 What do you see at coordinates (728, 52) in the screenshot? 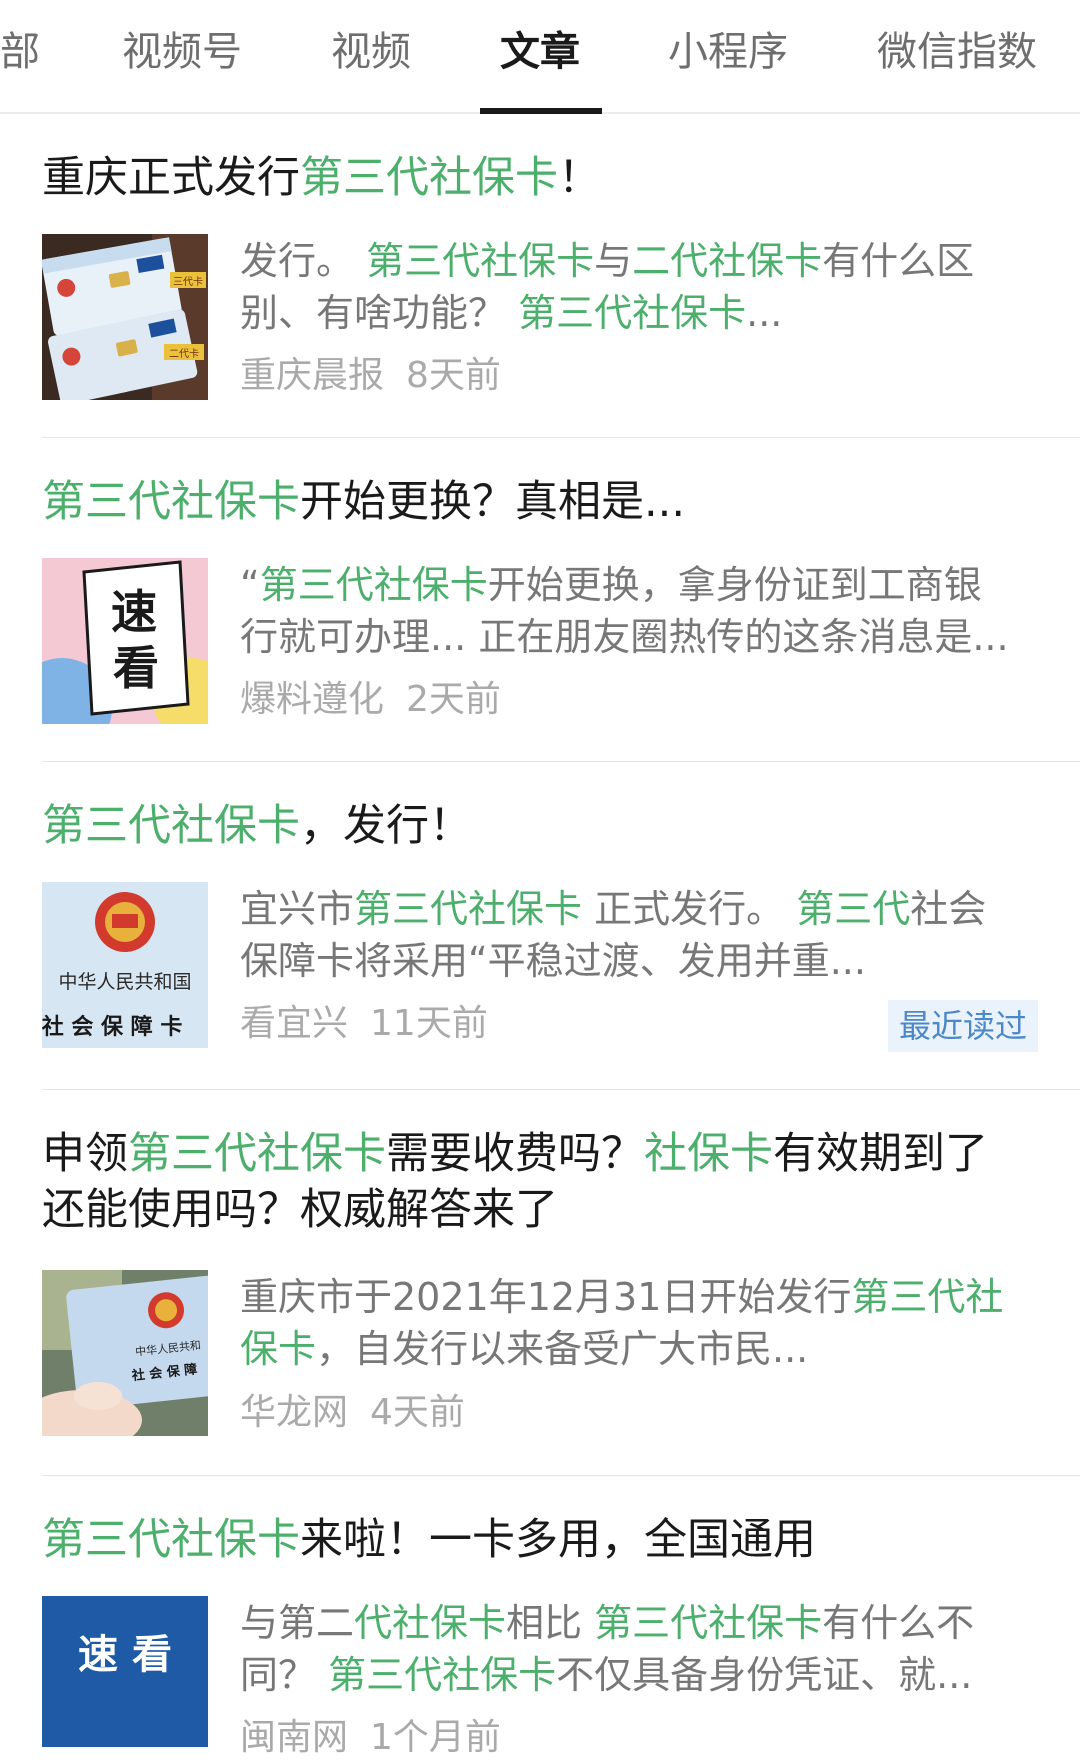
I see `tab-mini-programs: 小程序` at bounding box center [728, 52].